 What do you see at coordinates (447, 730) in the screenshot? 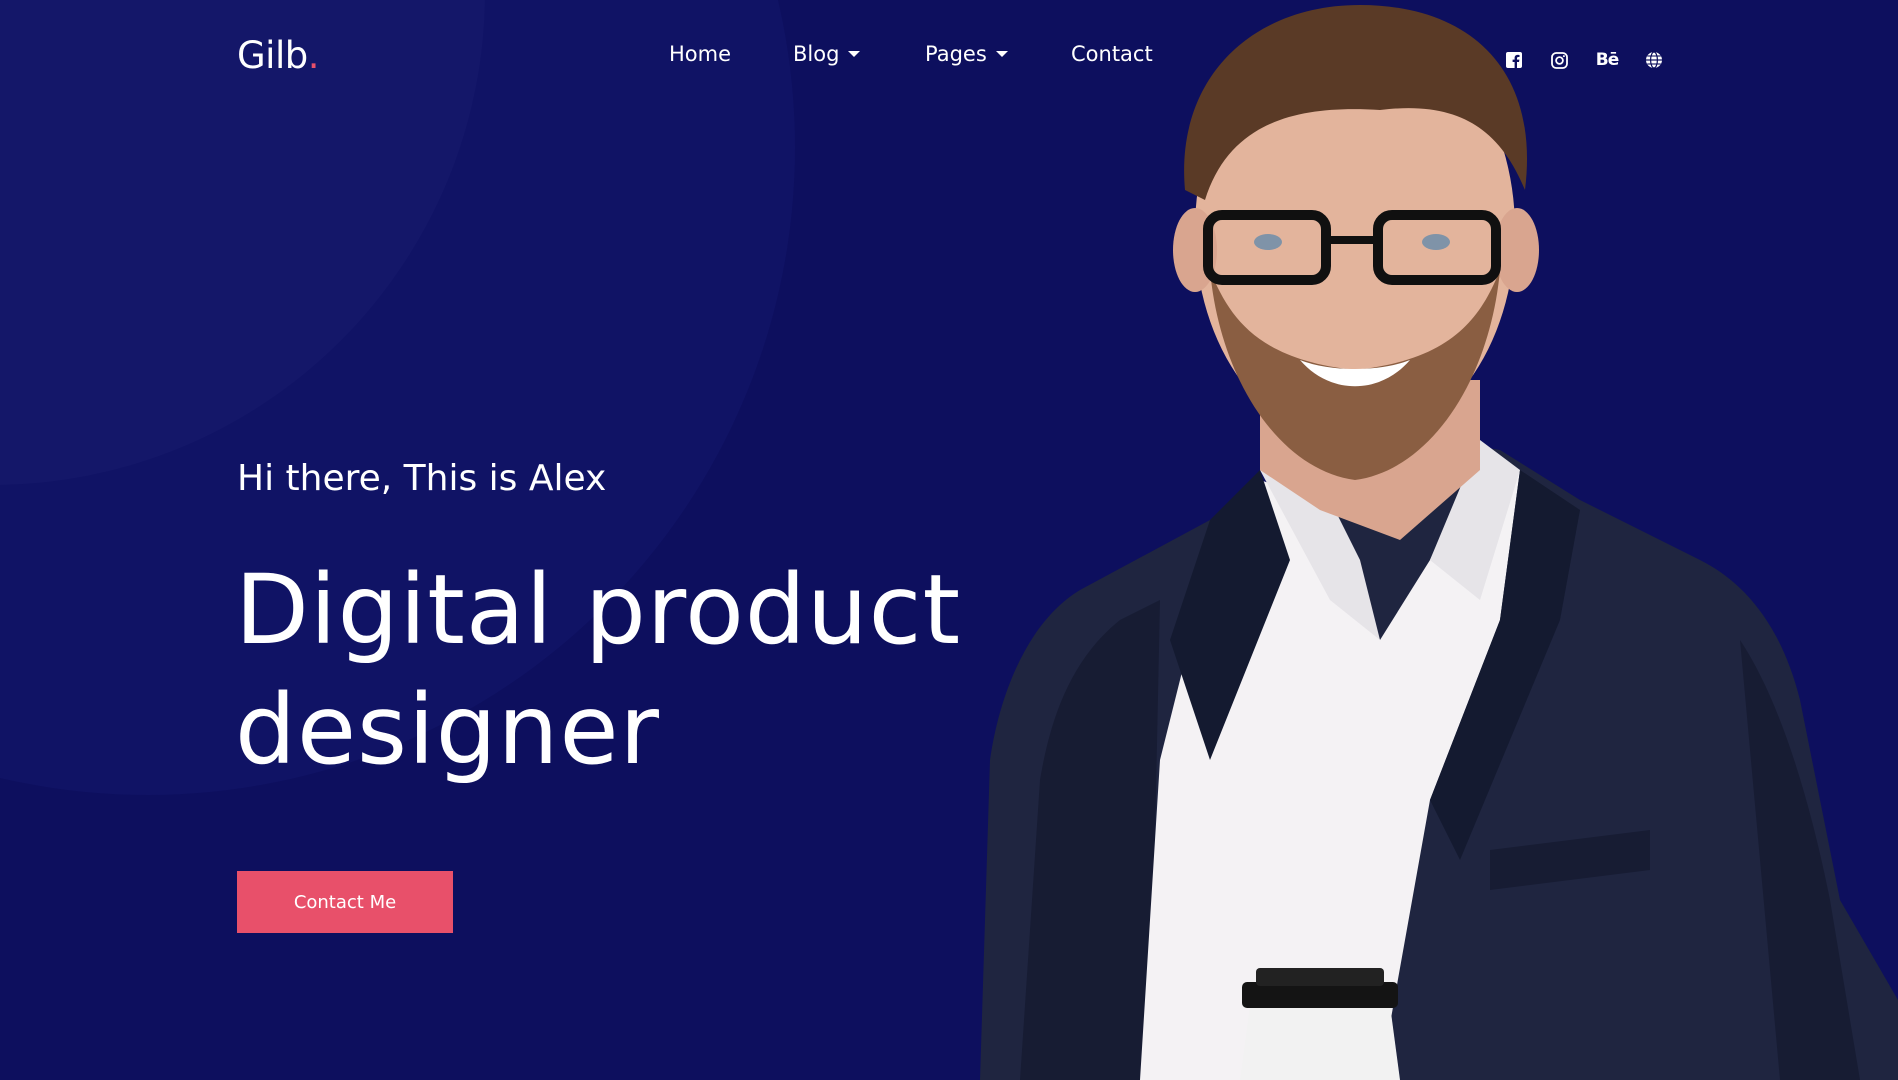
I see `hero-headline-line2: designer` at bounding box center [447, 730].